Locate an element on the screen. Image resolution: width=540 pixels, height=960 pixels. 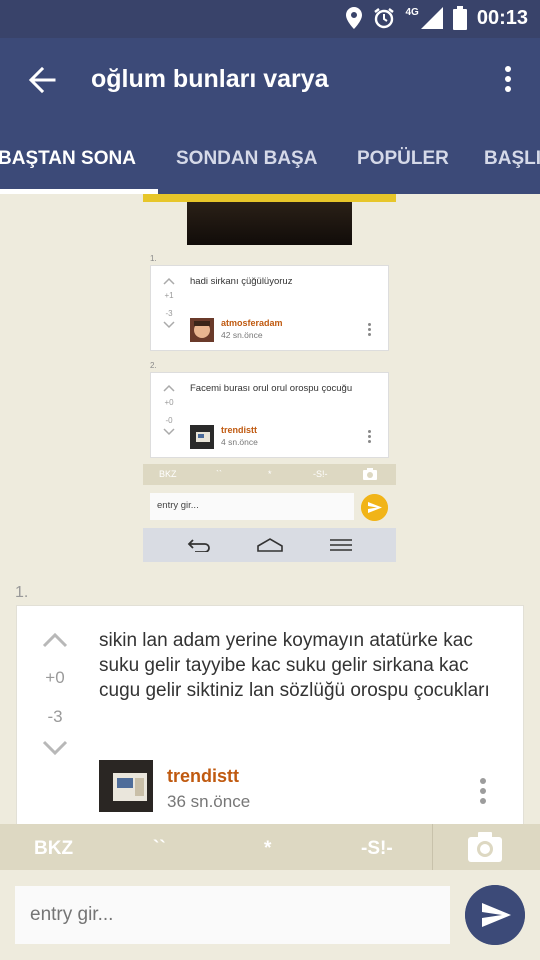
embed-backticks: `` is located at coordinates (219, 474).